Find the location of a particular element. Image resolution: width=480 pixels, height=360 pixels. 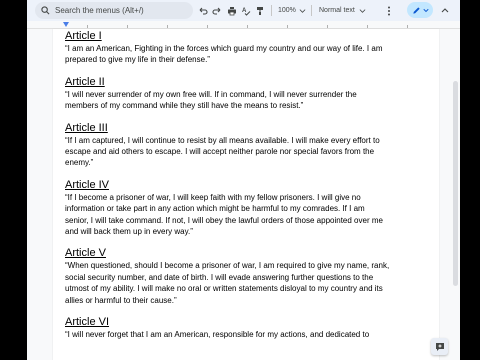

article-heading: Article VI is located at coordinates (87, 322).